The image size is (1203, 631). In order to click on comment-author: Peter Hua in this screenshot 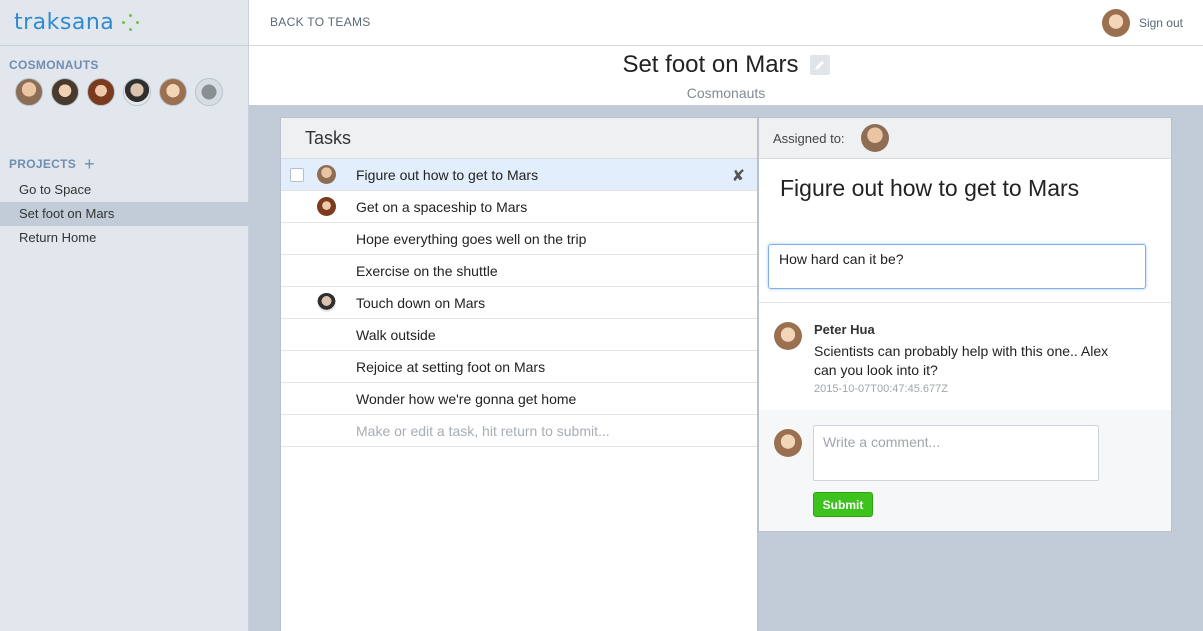, I will do `click(844, 329)`.